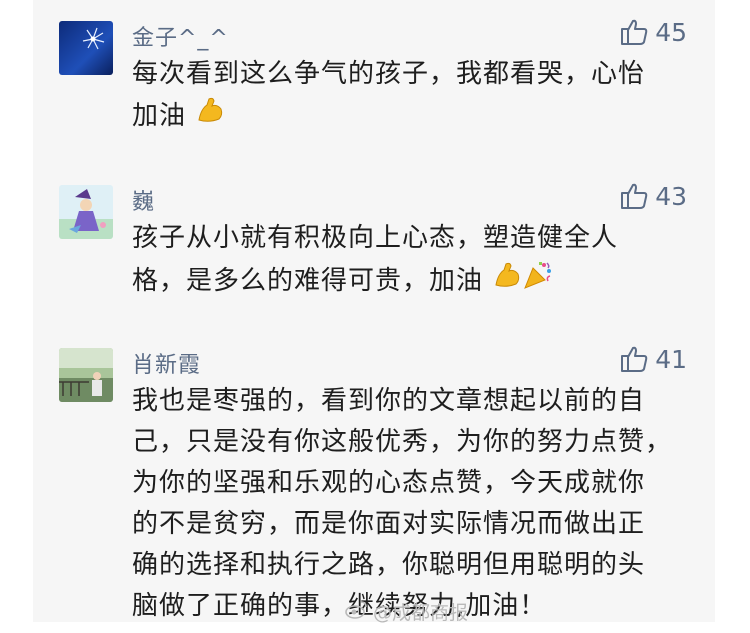 Image resolution: width=750 pixels, height=633 pixels. Describe the element at coordinates (389, 565) in the screenshot. I see `comment-line: 确的选择和执行之路，你聪明但用聪明的头` at that location.